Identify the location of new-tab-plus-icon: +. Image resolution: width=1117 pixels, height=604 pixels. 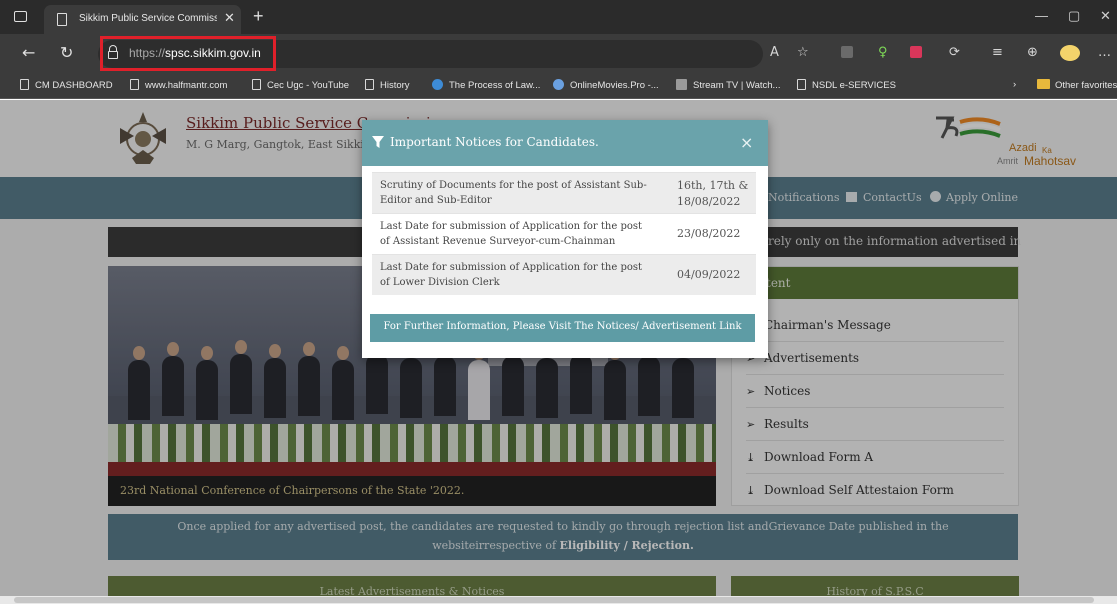
(258, 16).